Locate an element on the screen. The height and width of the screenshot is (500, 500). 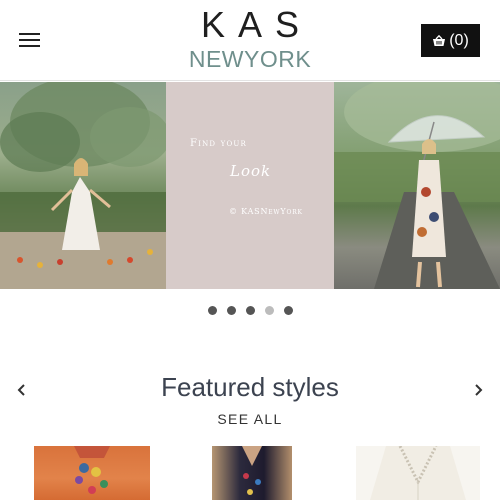
featured-styles-title: Featured styles is located at coordinates (250, 387).